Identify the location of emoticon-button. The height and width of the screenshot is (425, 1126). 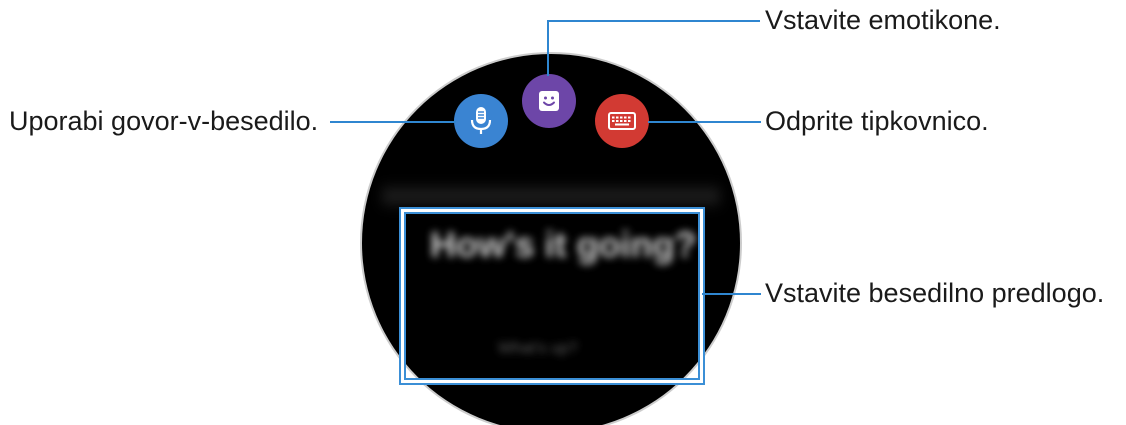
(549, 101).